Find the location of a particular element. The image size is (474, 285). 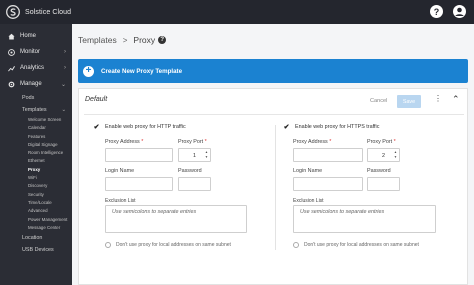

save-button: Save is located at coordinates (409, 101).